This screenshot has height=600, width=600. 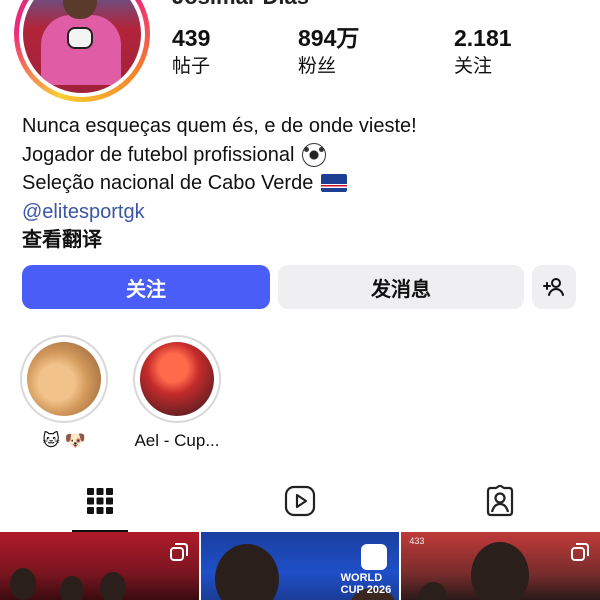 What do you see at coordinates (329, 38) in the screenshot?
I see `followers-count: 894万` at bounding box center [329, 38].